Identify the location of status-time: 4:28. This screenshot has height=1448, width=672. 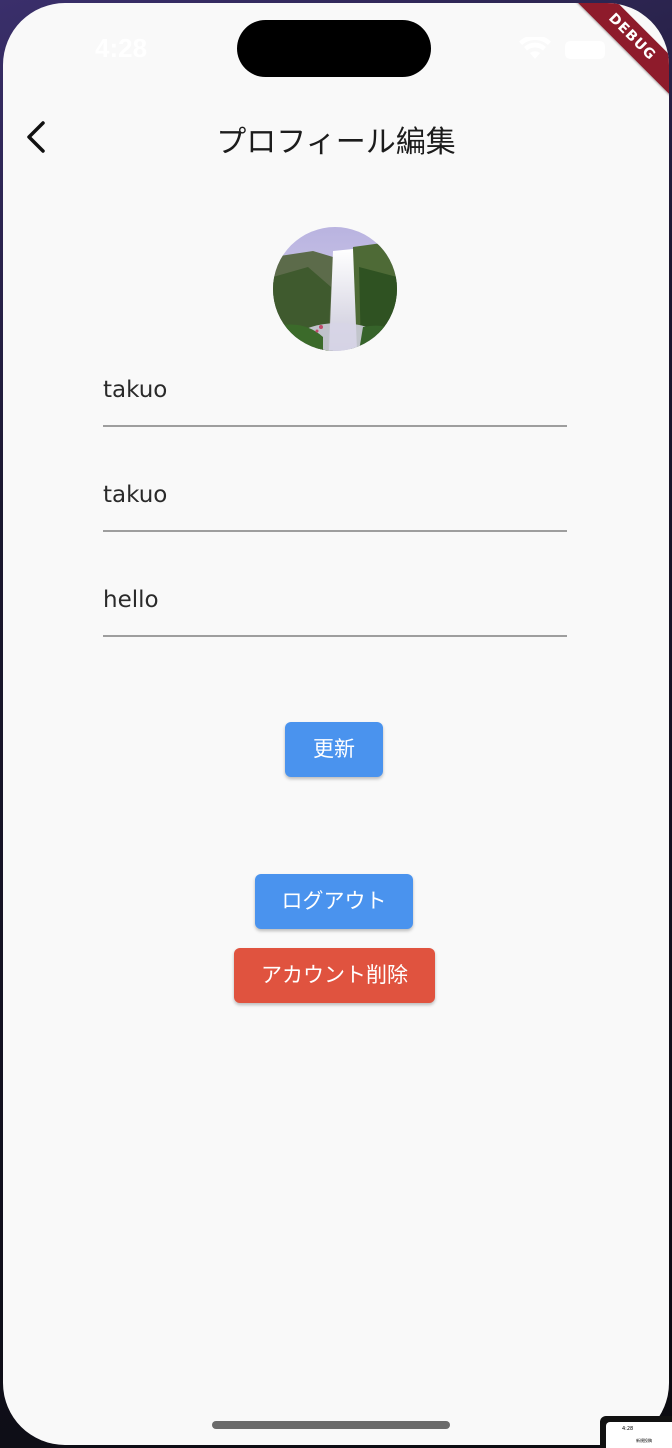
(121, 48).